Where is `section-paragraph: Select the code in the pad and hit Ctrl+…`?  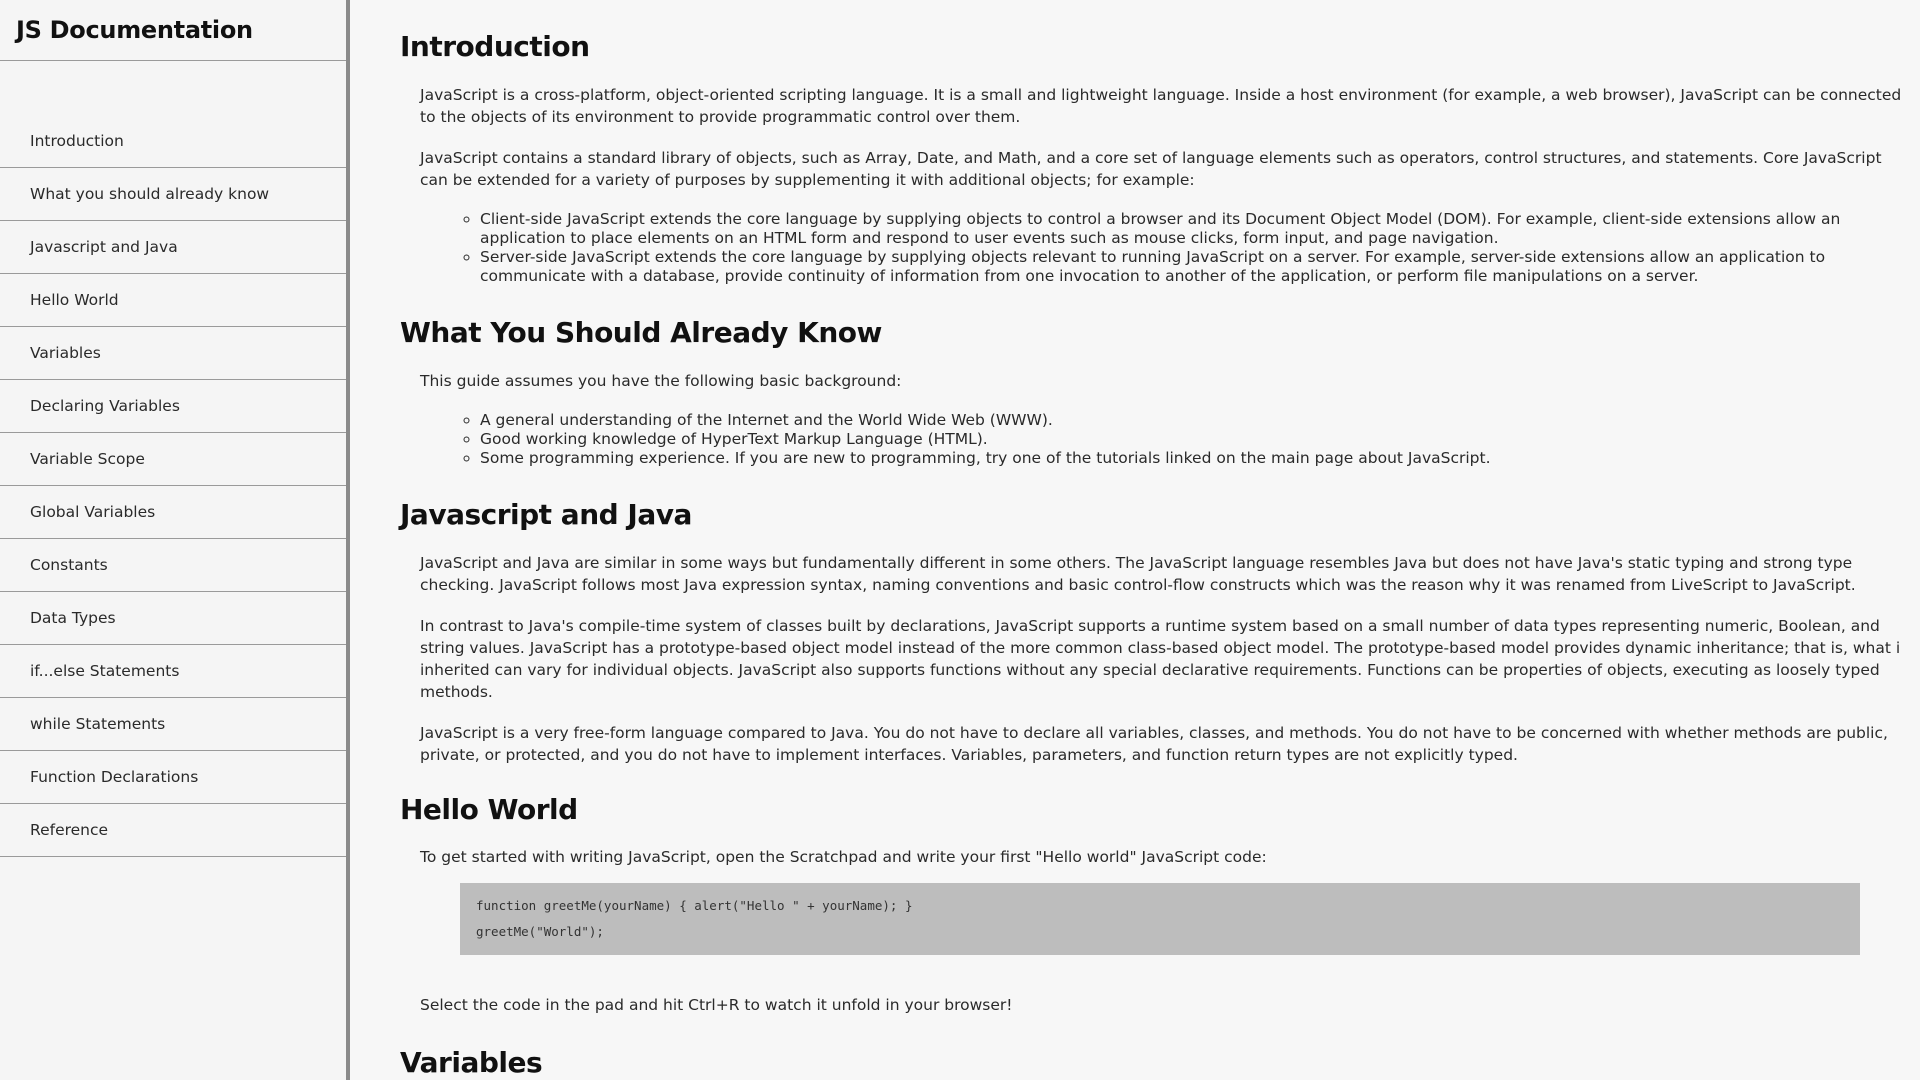
section-paragraph: Select the code in the pad and hit Ctrl+… is located at coordinates (716, 1005).